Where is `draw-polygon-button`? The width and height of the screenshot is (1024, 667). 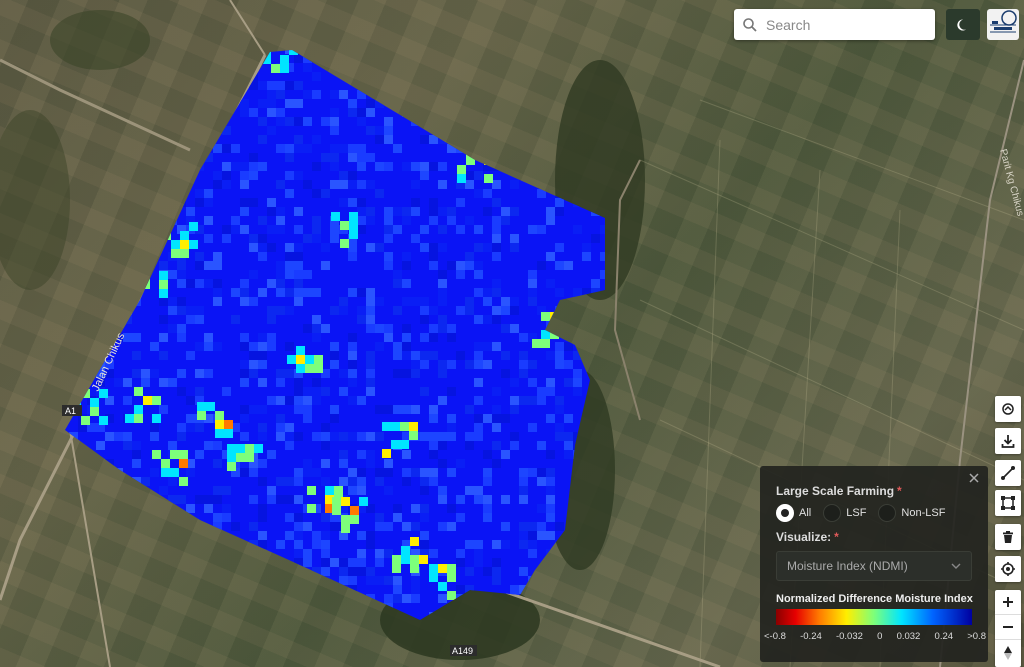
draw-polygon-button is located at coordinates (1008, 503).